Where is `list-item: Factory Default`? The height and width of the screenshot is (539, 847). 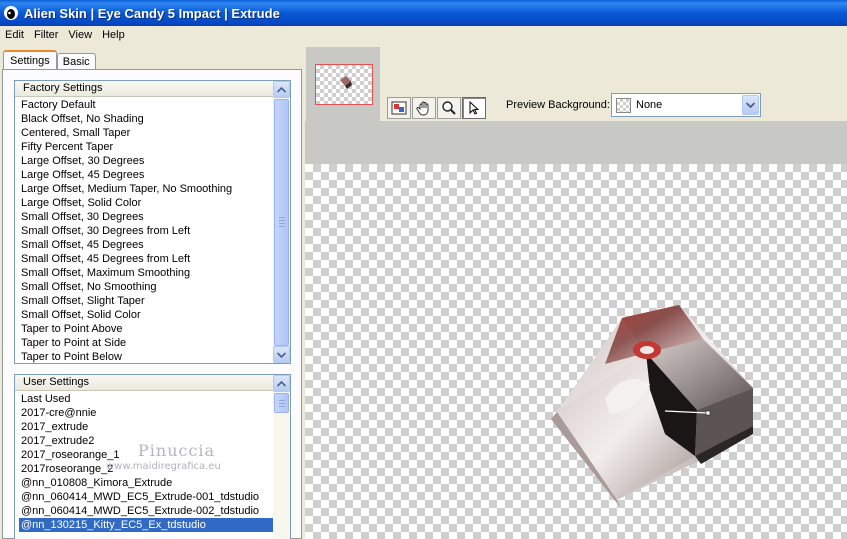
list-item: Factory Default is located at coordinates (144, 105).